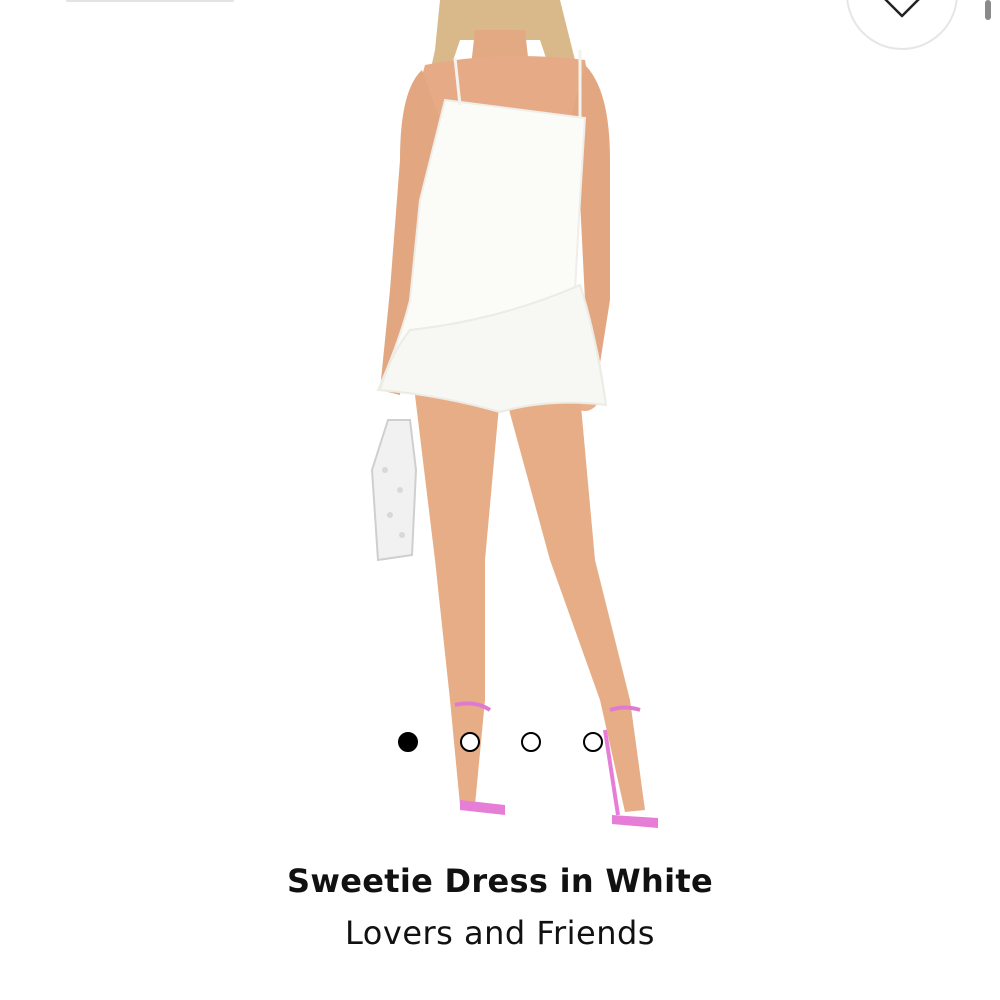 The height and width of the screenshot is (1000, 1000). I want to click on carousel-dots, so click(503, 743).